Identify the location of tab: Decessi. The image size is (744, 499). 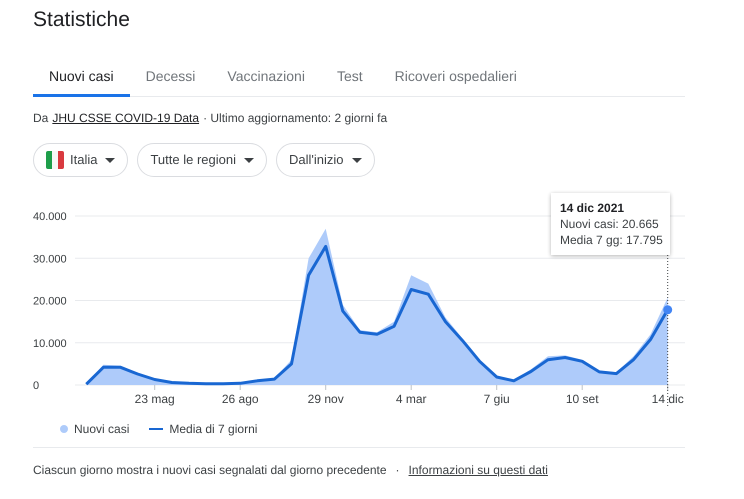
(171, 76).